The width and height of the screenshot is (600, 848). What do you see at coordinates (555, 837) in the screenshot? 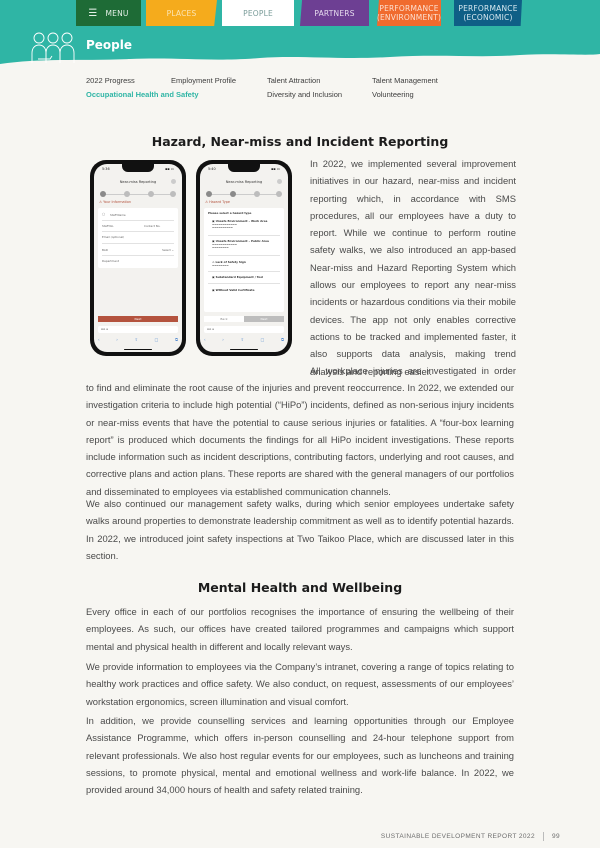
I see `page-number: 99` at bounding box center [555, 837].